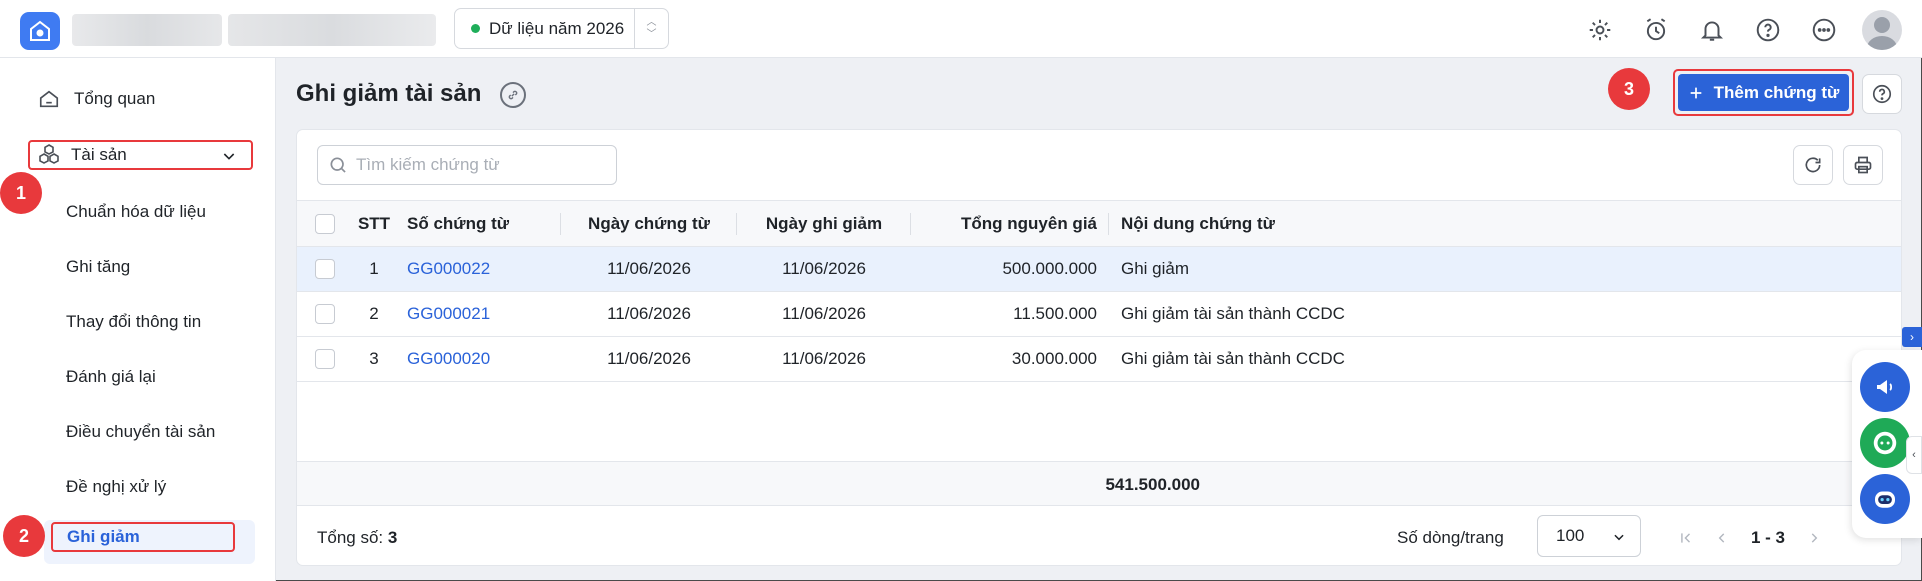  Describe the element at coordinates (1010, 359) in the screenshot. I see `cell-total-cost: 30.000.000` at that location.